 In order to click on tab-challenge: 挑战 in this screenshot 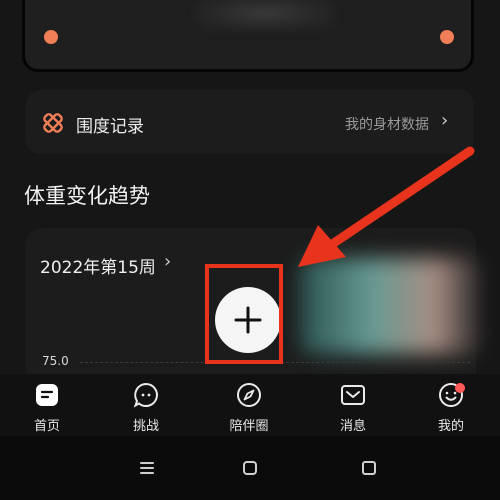, I will do `click(146, 407)`.